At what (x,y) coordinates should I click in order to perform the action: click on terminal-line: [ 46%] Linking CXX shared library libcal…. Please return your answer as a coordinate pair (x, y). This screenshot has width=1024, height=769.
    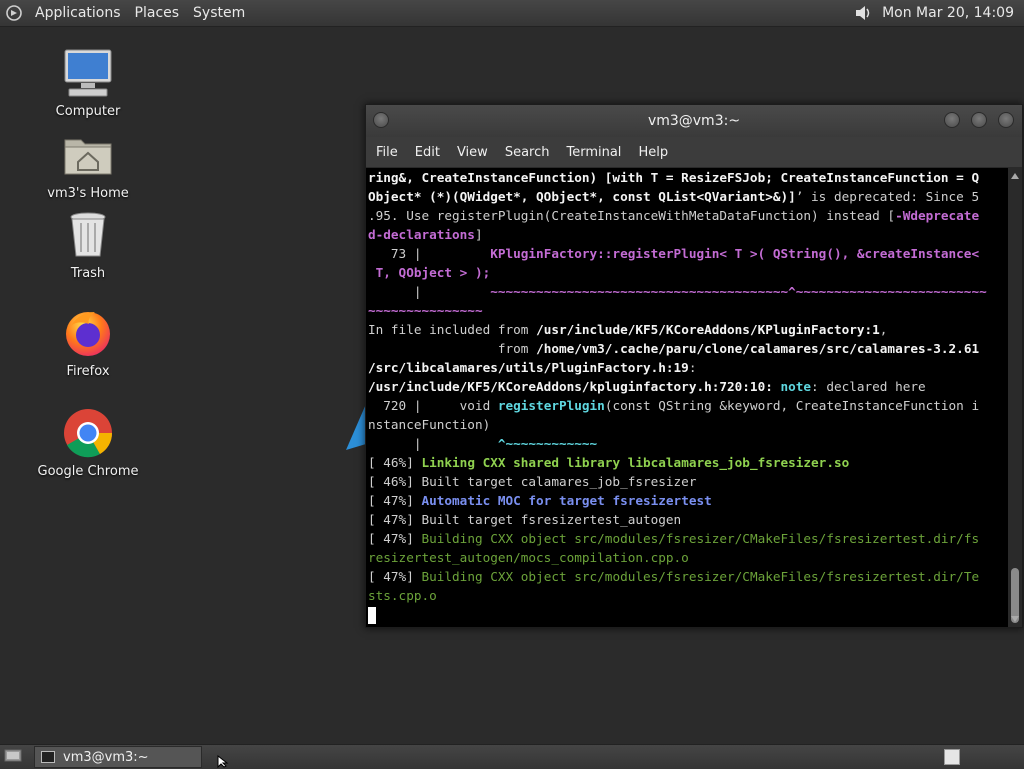
    Looking at the image, I should click on (688, 462).